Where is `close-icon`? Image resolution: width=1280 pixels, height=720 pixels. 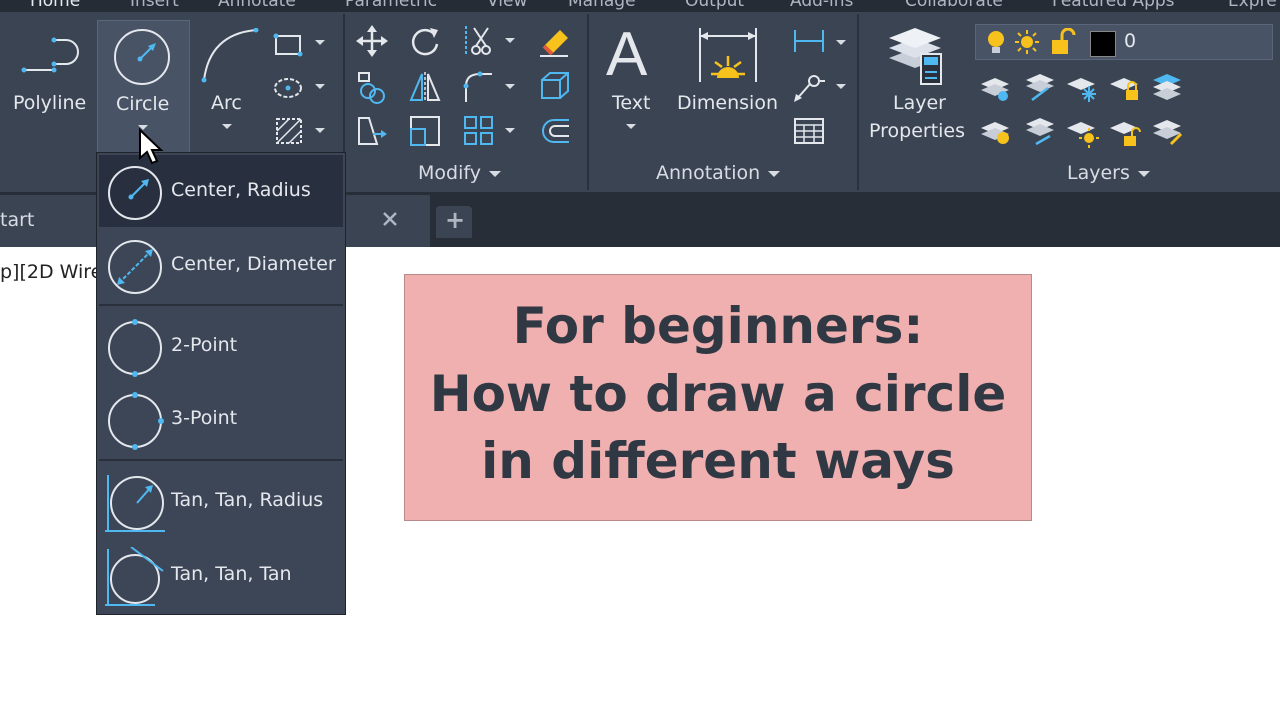 close-icon is located at coordinates (390, 219).